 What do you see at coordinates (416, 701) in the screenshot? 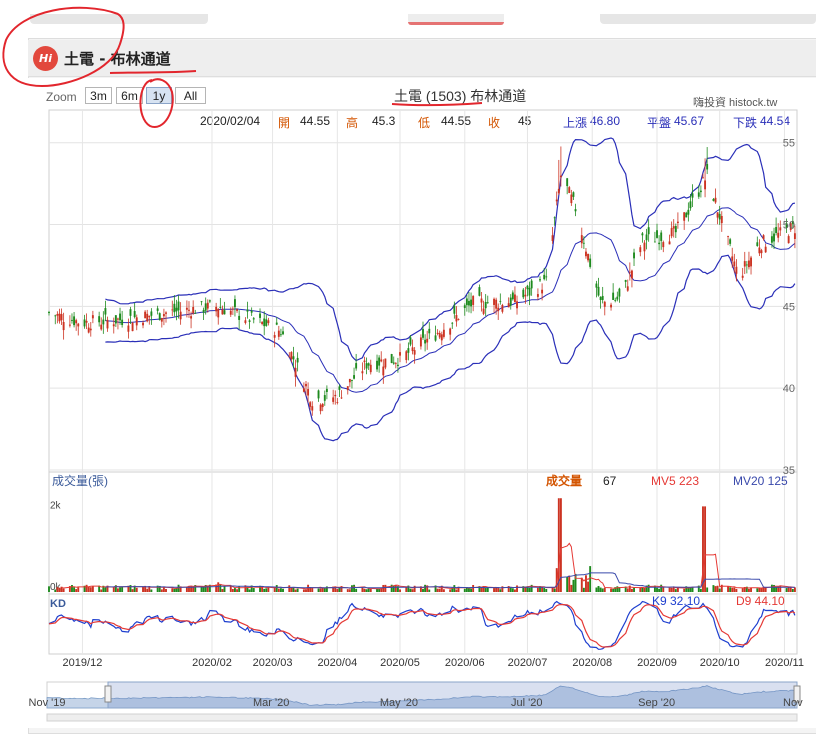
I see `navigator: Nov '19 Mar '20 May '20 Jul '20 Sep '20 Nov` at bounding box center [416, 701].